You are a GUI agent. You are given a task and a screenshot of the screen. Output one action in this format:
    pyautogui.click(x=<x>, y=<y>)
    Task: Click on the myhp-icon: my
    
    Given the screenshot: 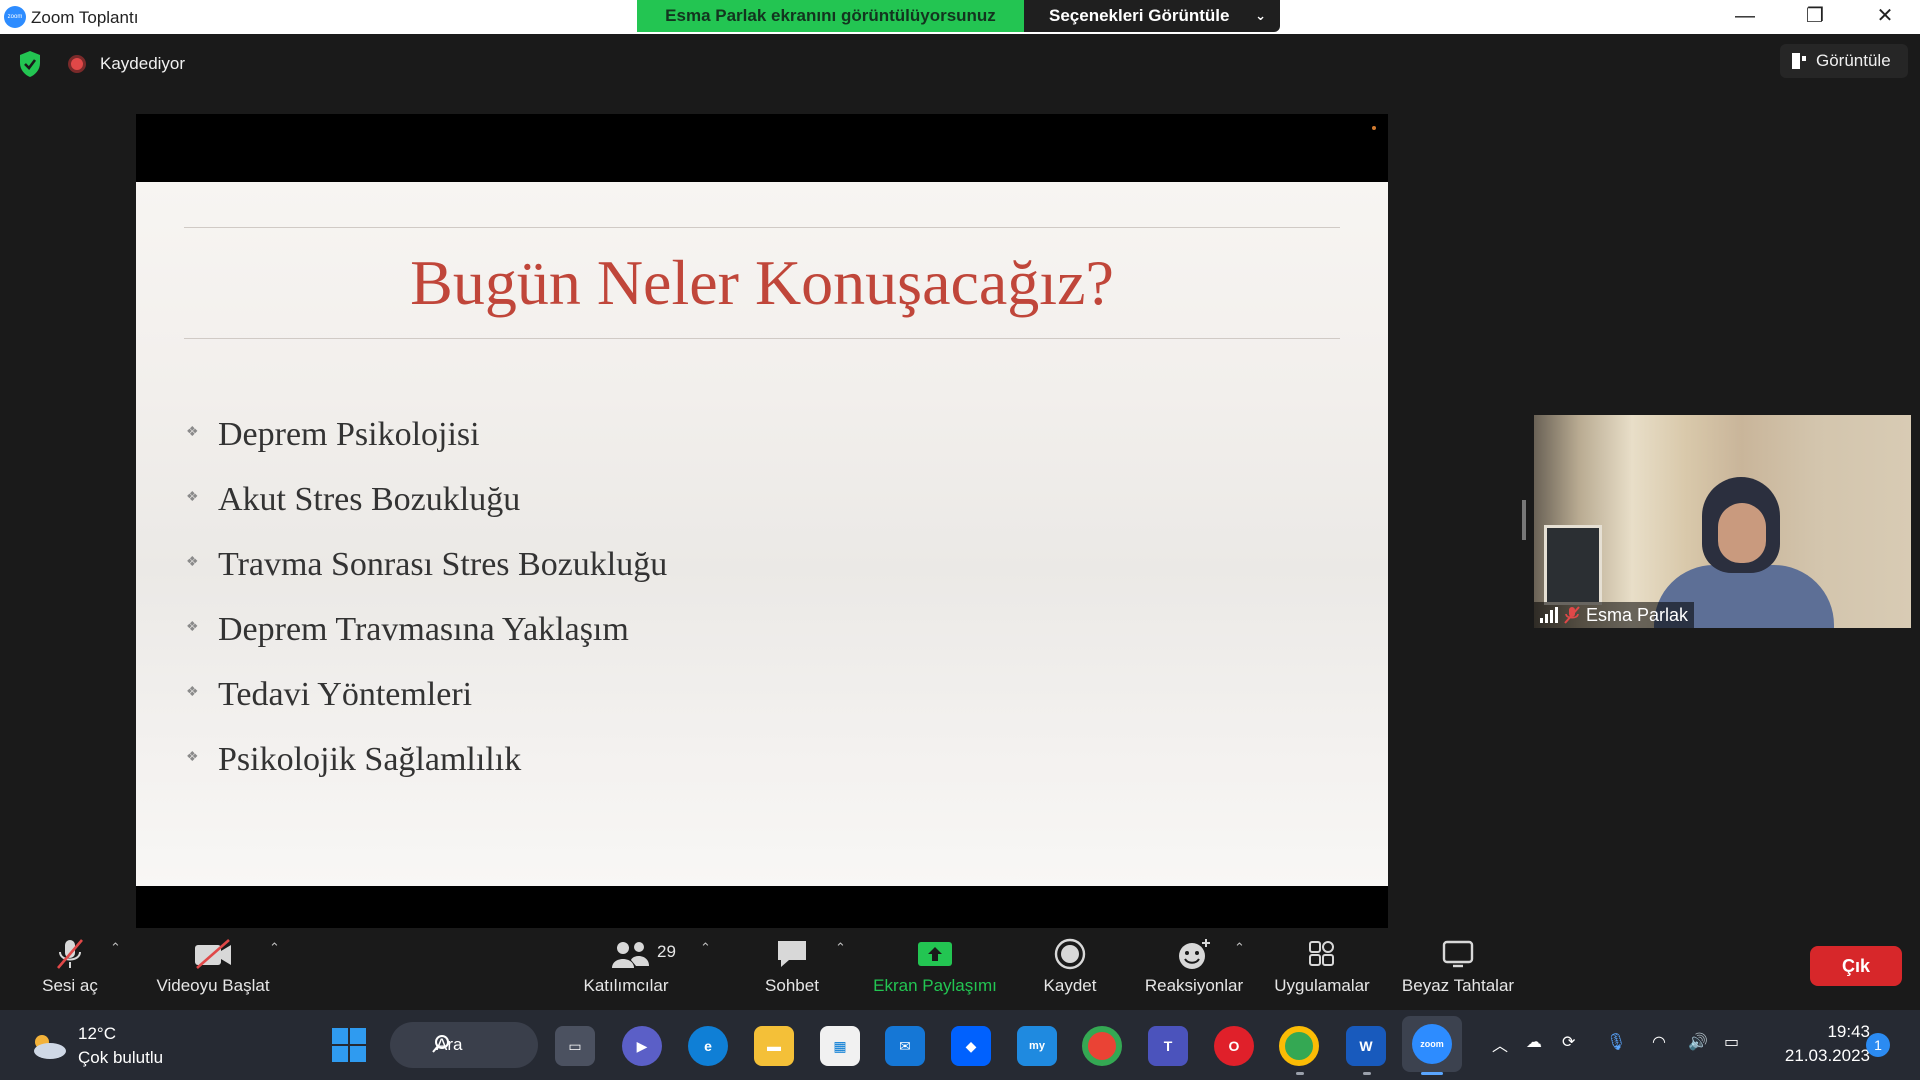 What is the action you would take?
    pyautogui.click(x=1037, y=1046)
    